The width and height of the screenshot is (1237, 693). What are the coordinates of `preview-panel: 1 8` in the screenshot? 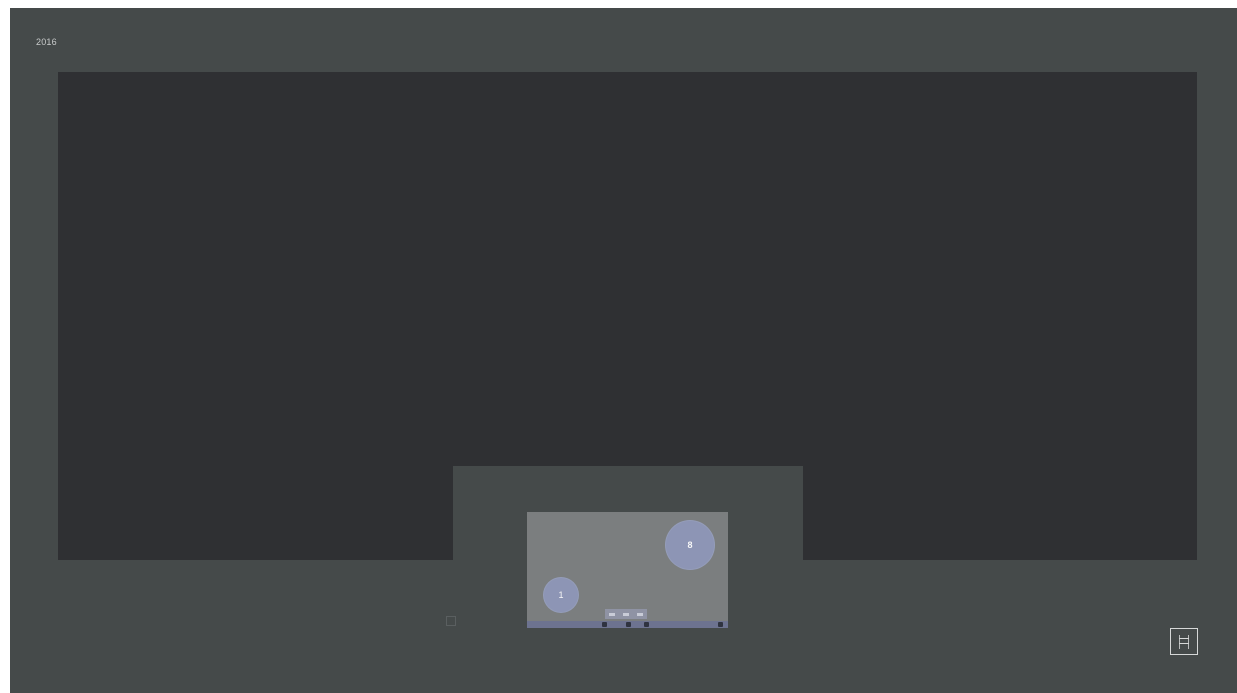 It's located at (627, 570).